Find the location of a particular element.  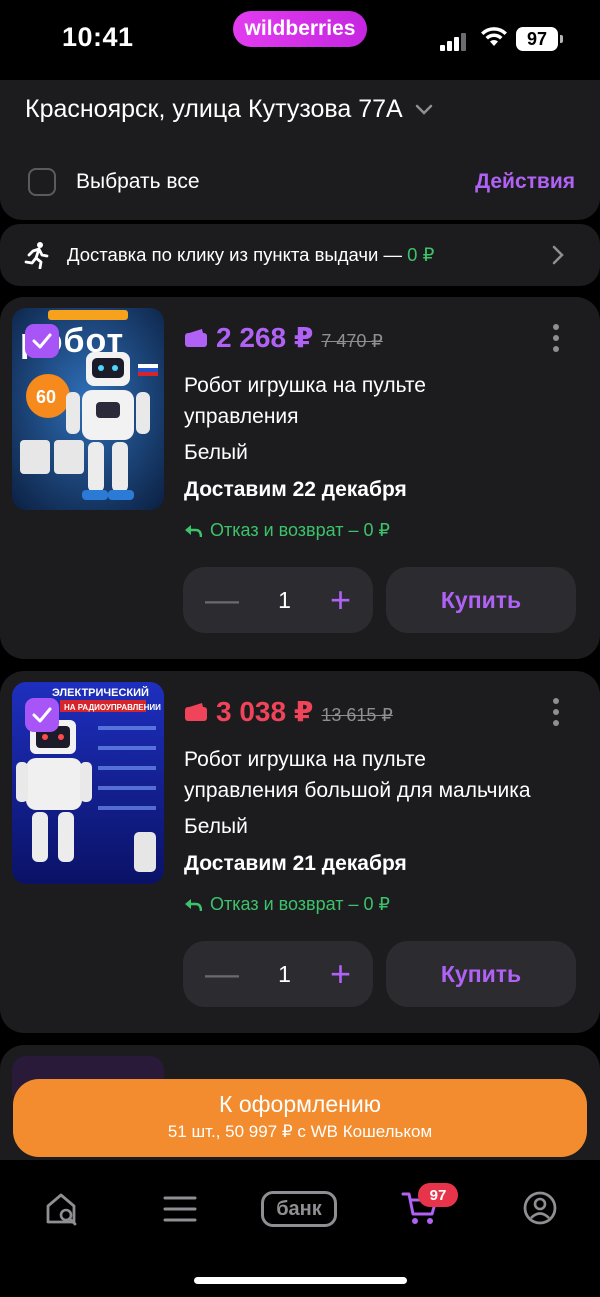

brand-logo: wildberries is located at coordinates (300, 29).